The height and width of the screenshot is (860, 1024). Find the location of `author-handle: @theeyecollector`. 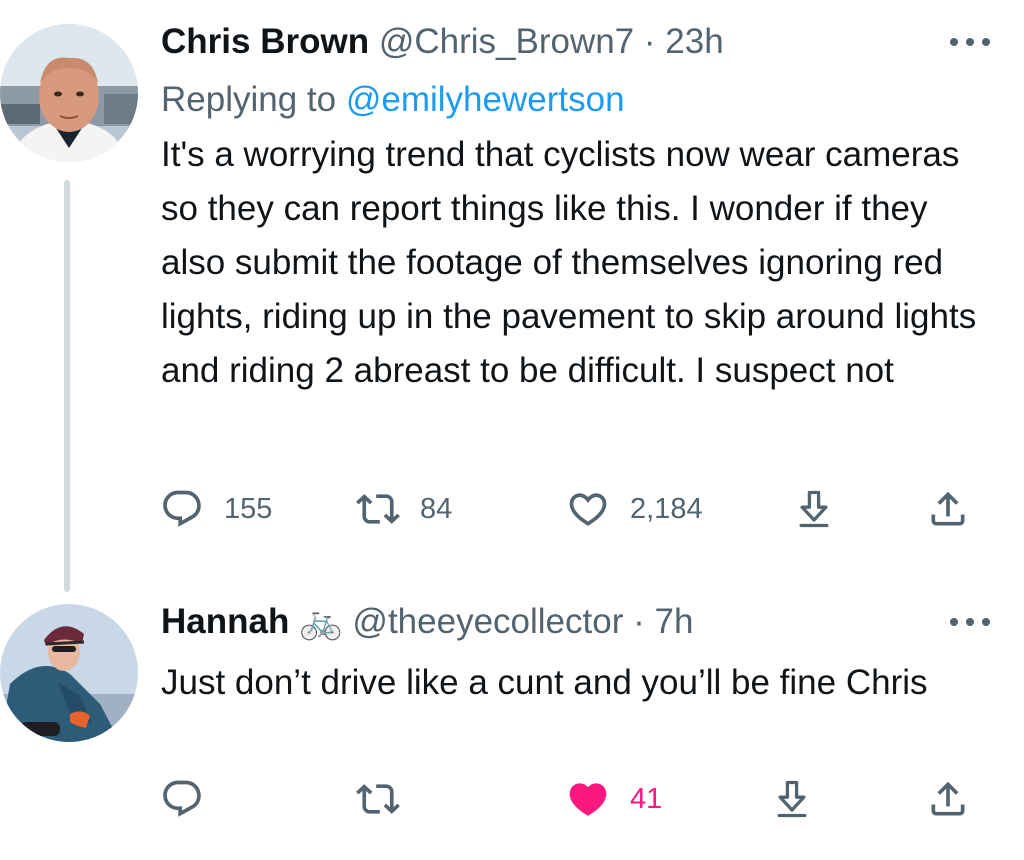

author-handle: @theeyecollector is located at coordinates (487, 621).